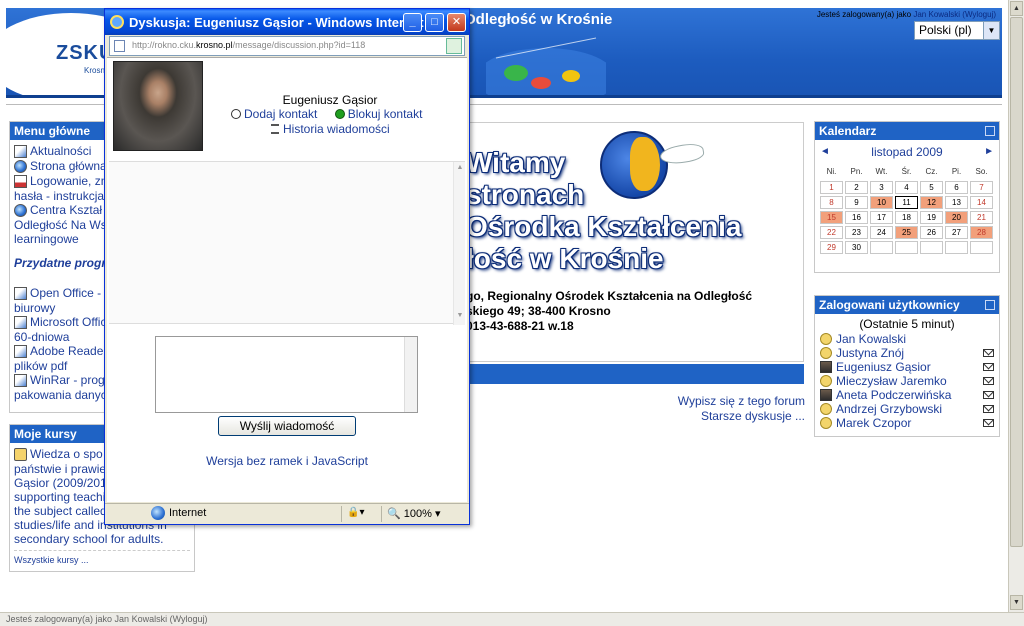 This screenshot has width=1024, height=626. What do you see at coordinates (906, 152) in the screenshot?
I see `calendar-month: listopad 2009` at bounding box center [906, 152].